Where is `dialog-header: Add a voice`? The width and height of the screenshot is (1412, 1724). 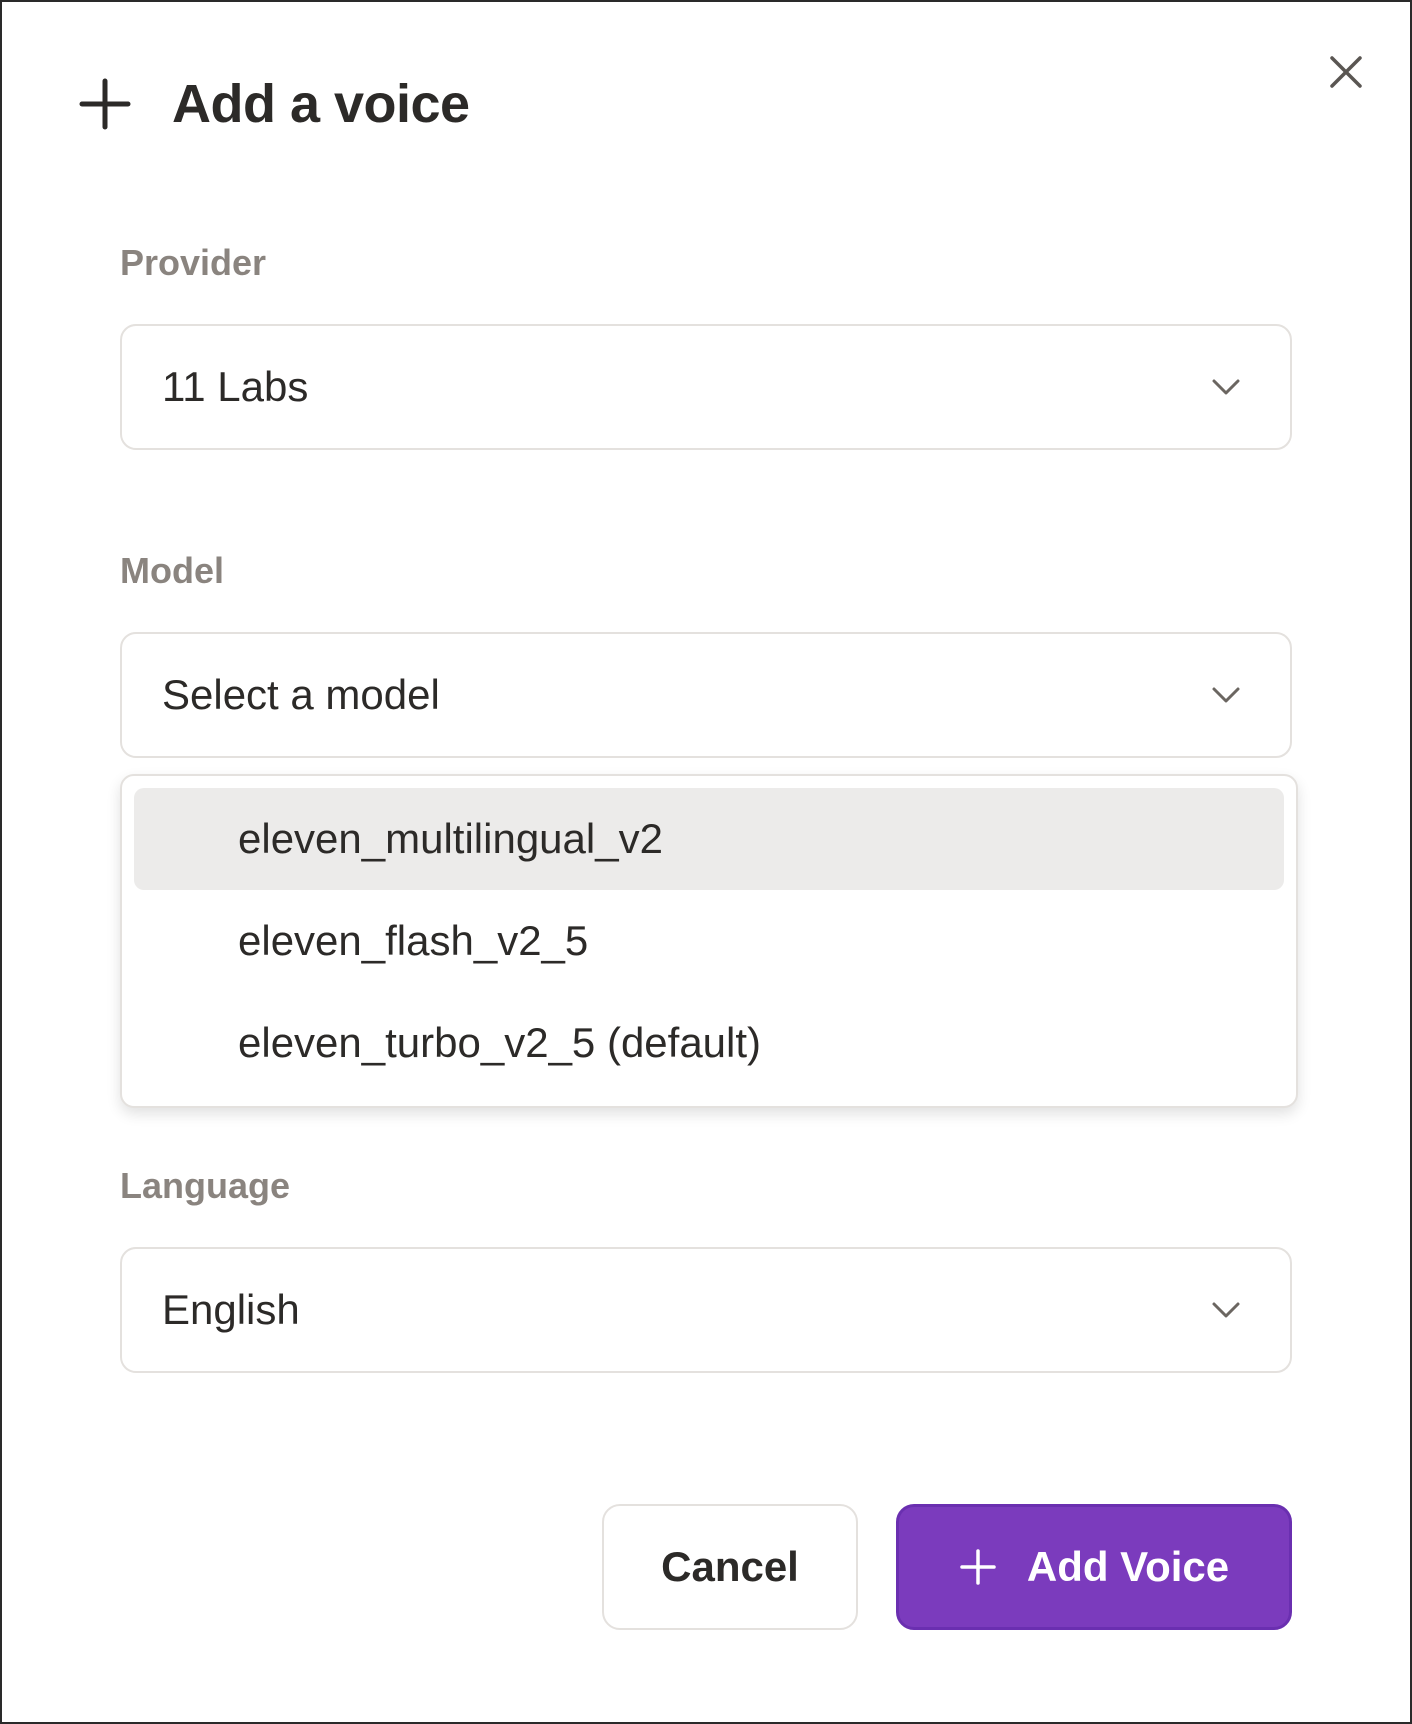
dialog-header: Add a voice is located at coordinates (274, 104).